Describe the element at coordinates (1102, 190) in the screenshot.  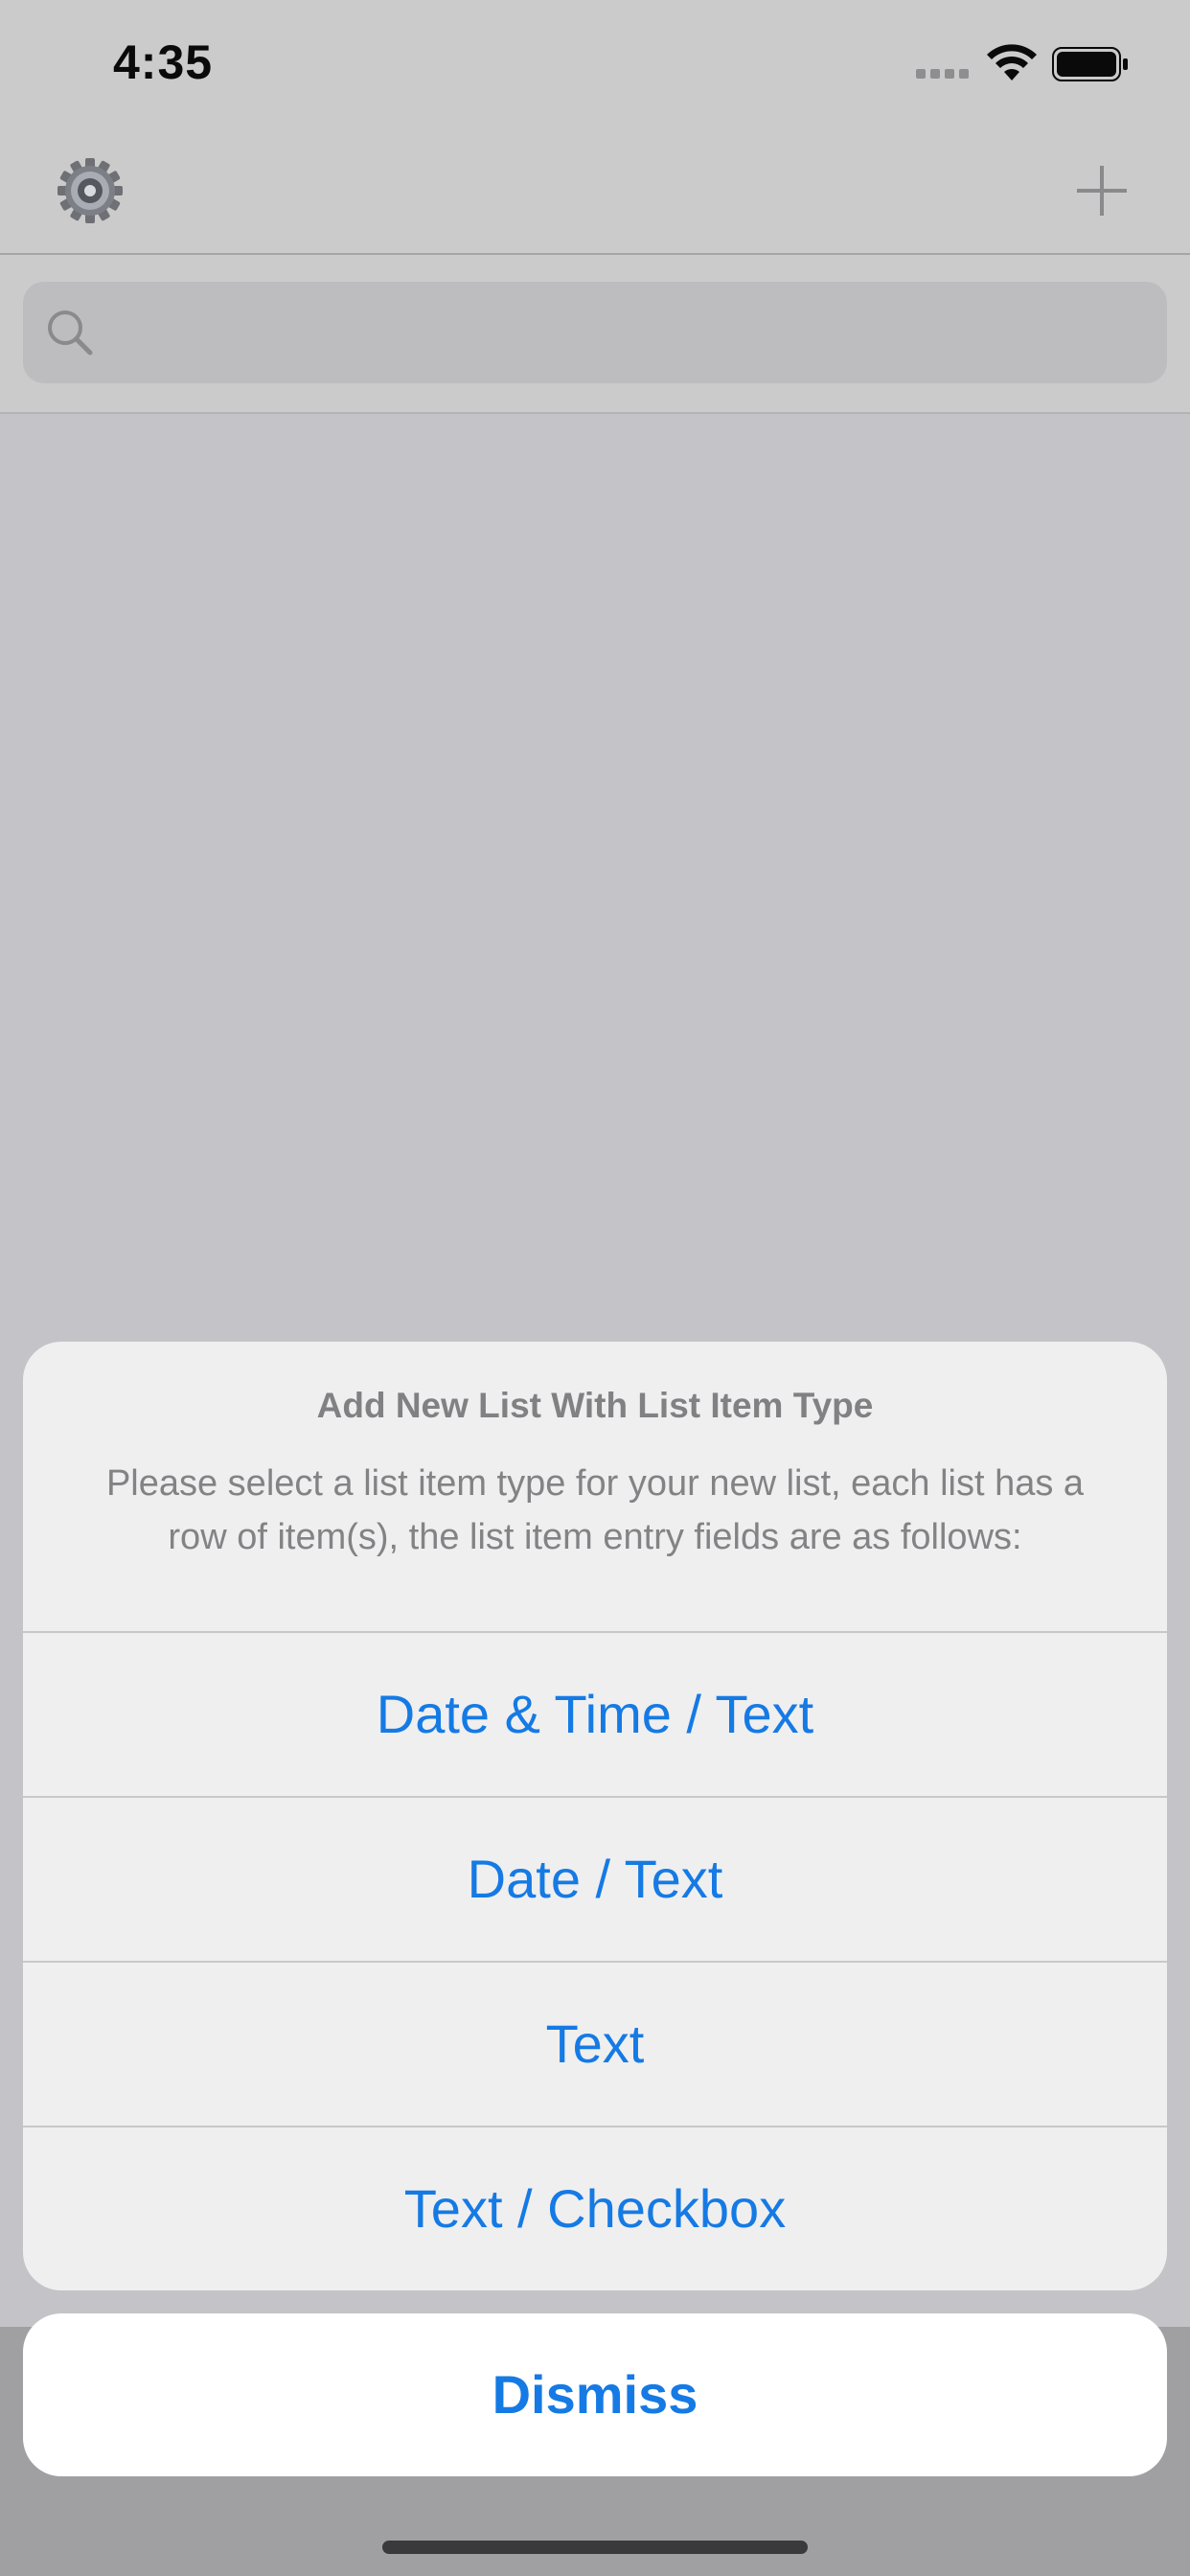
I see `plus-icon` at that location.